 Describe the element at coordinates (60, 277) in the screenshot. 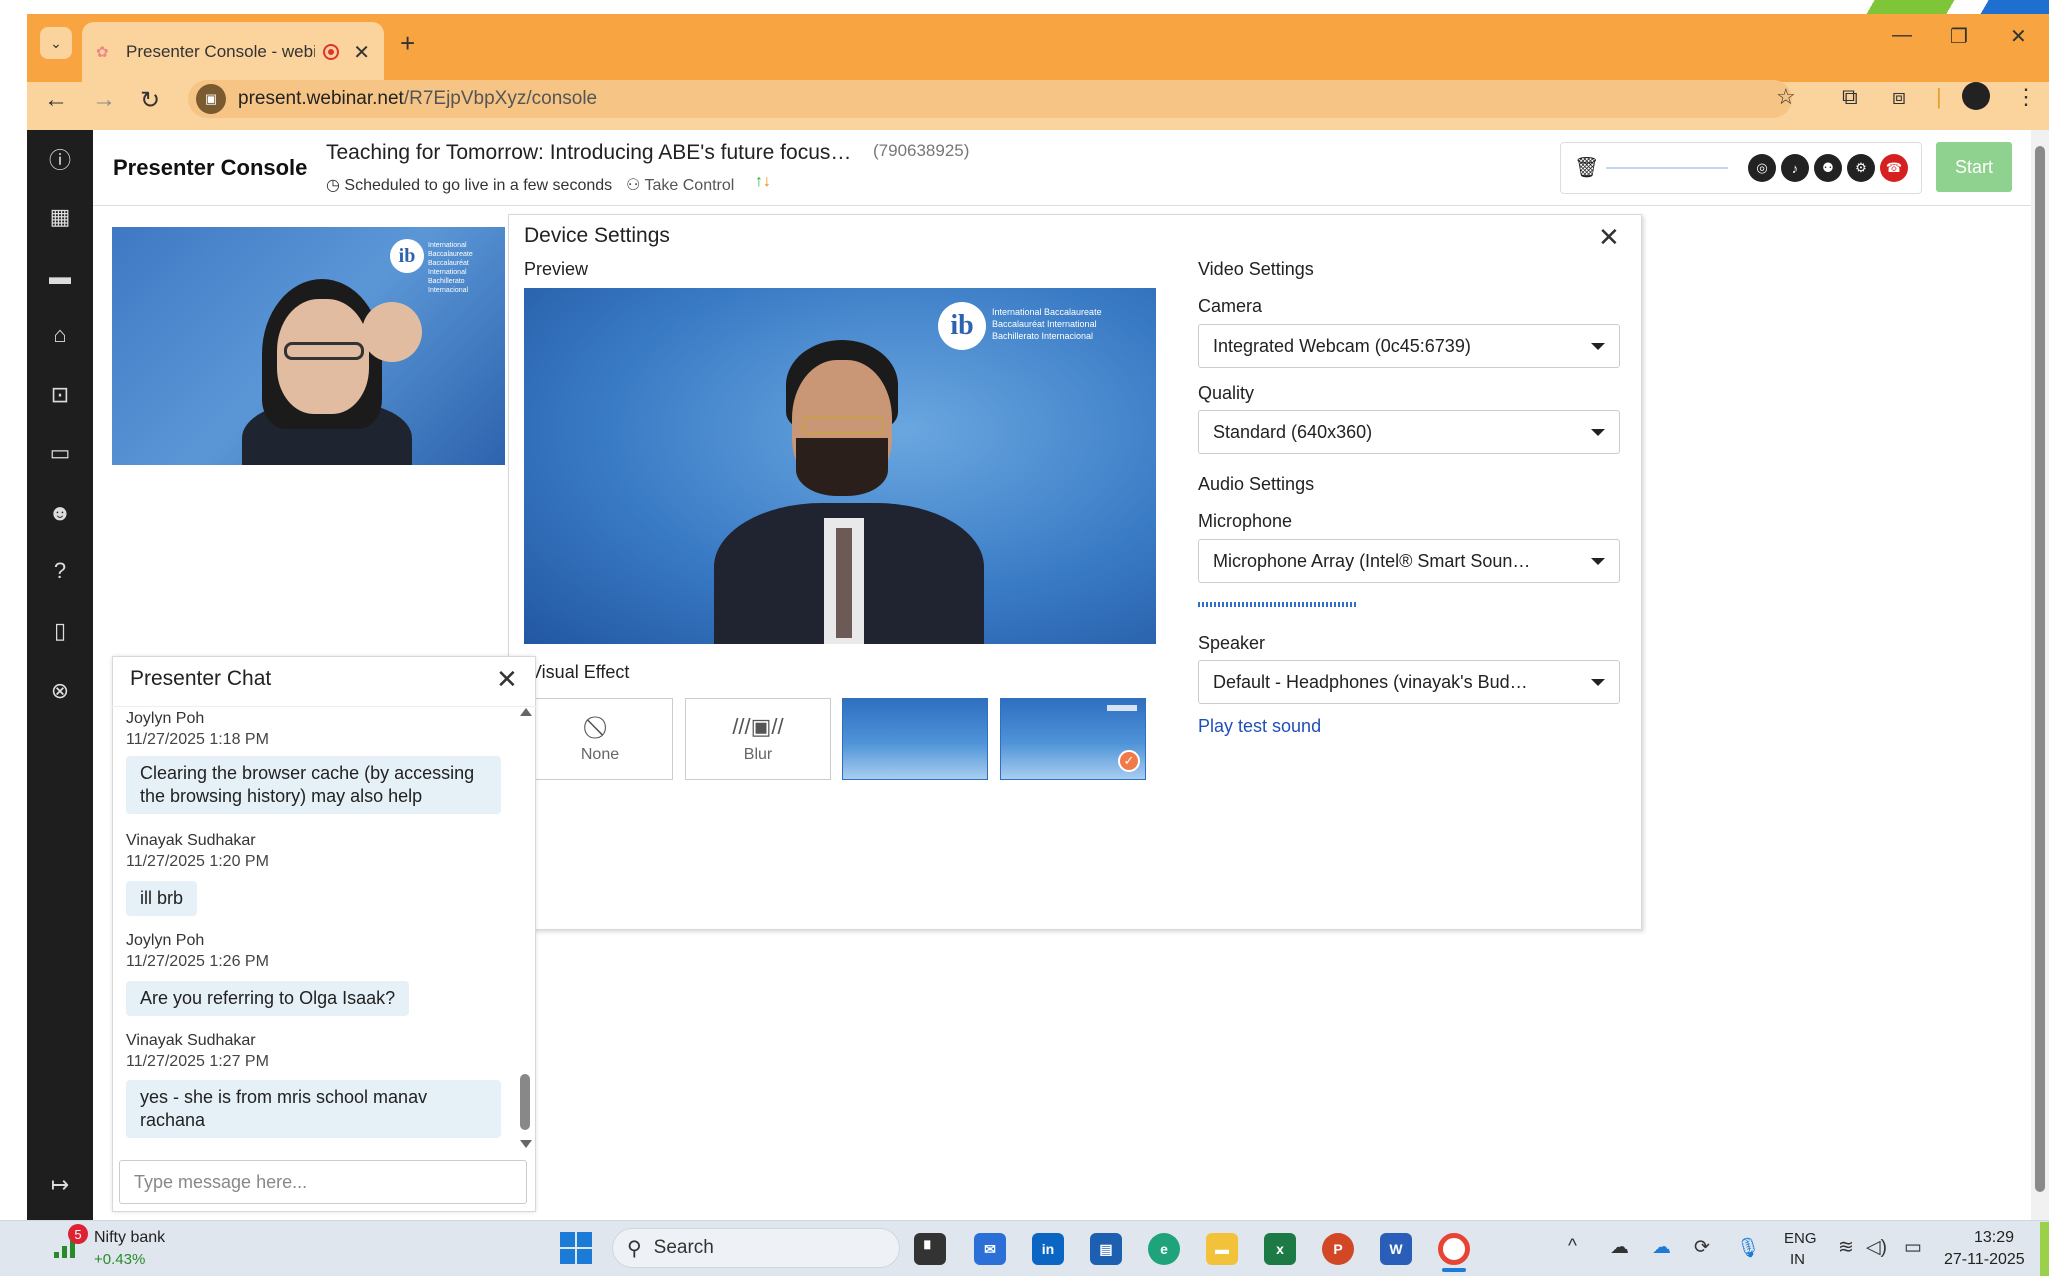

I see `folder-icon: ▬` at that location.